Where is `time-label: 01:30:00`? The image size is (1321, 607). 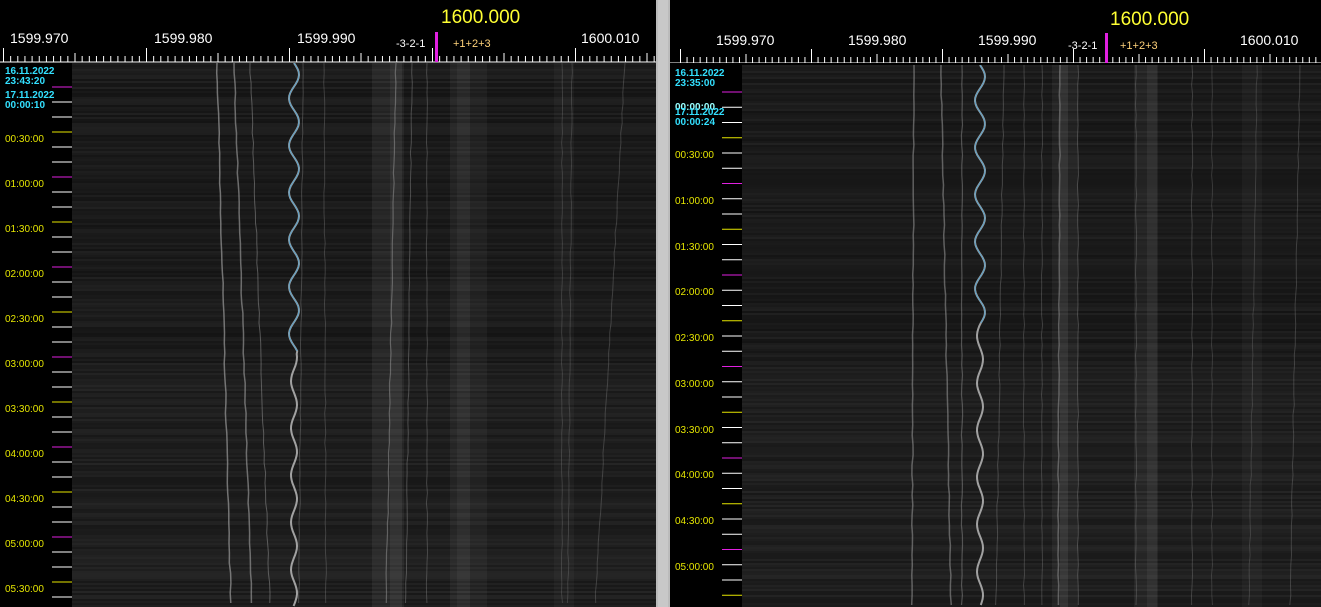 time-label: 01:30:00 is located at coordinates (24, 229).